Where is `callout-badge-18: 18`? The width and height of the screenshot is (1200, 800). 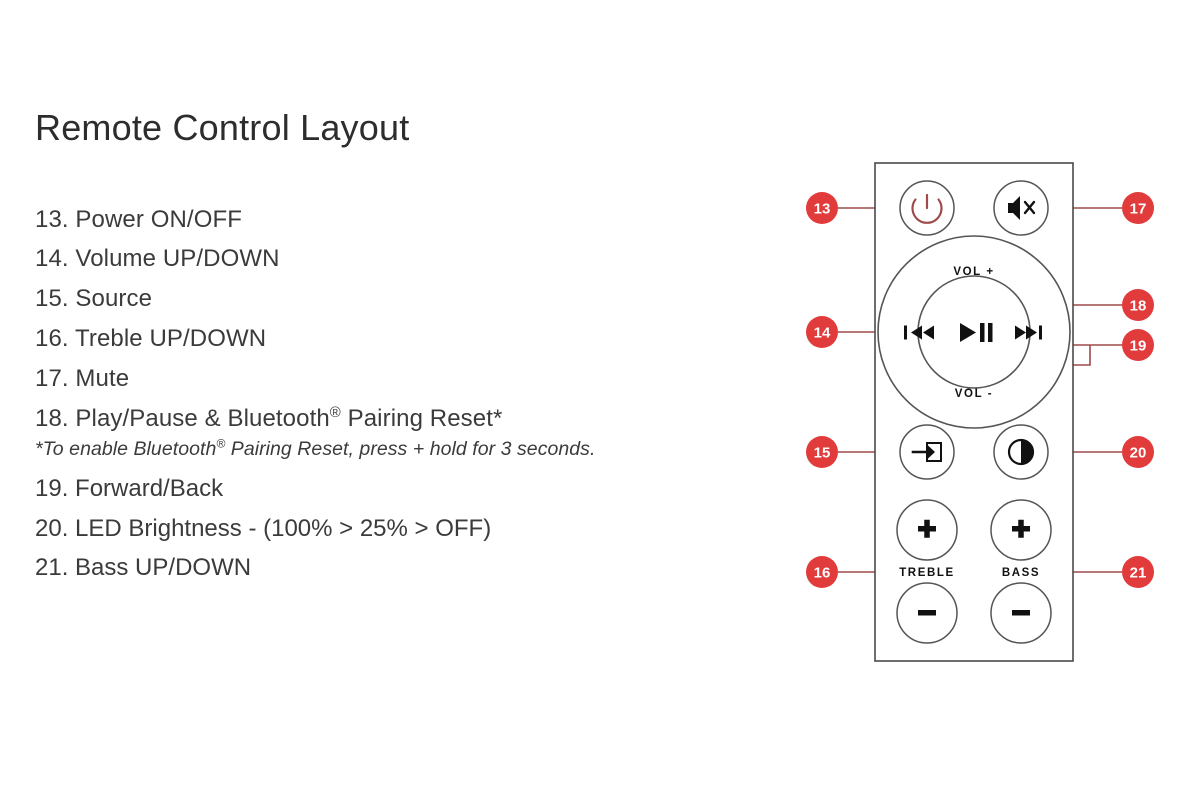 callout-badge-18: 18 is located at coordinates (1138, 305).